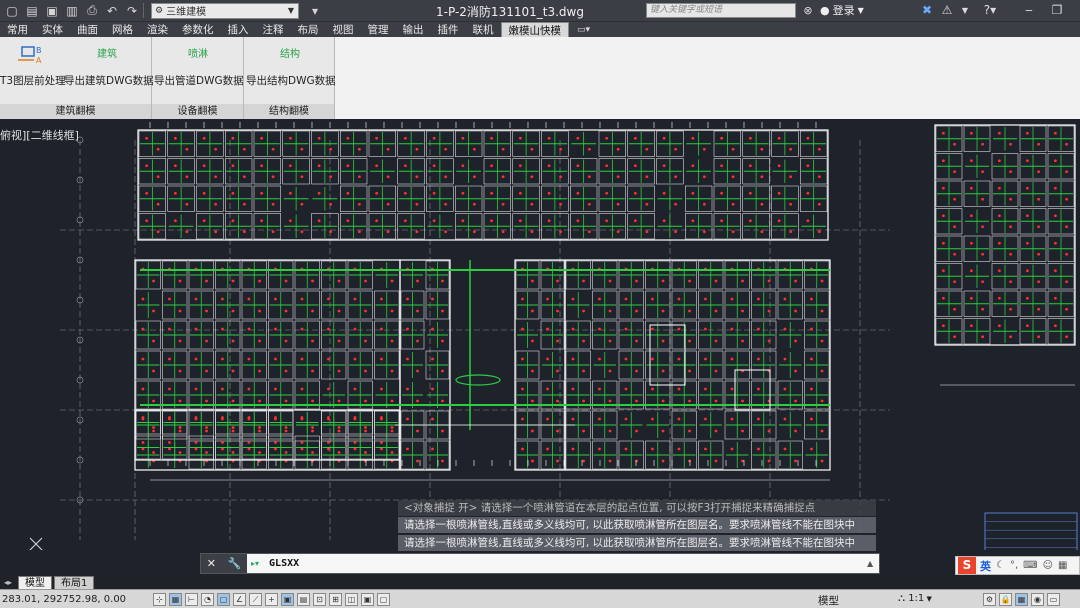 This screenshot has height=608, width=1080. Describe the element at coordinates (927, 10) in the screenshot. I see `exchange-icon: ✖` at that location.